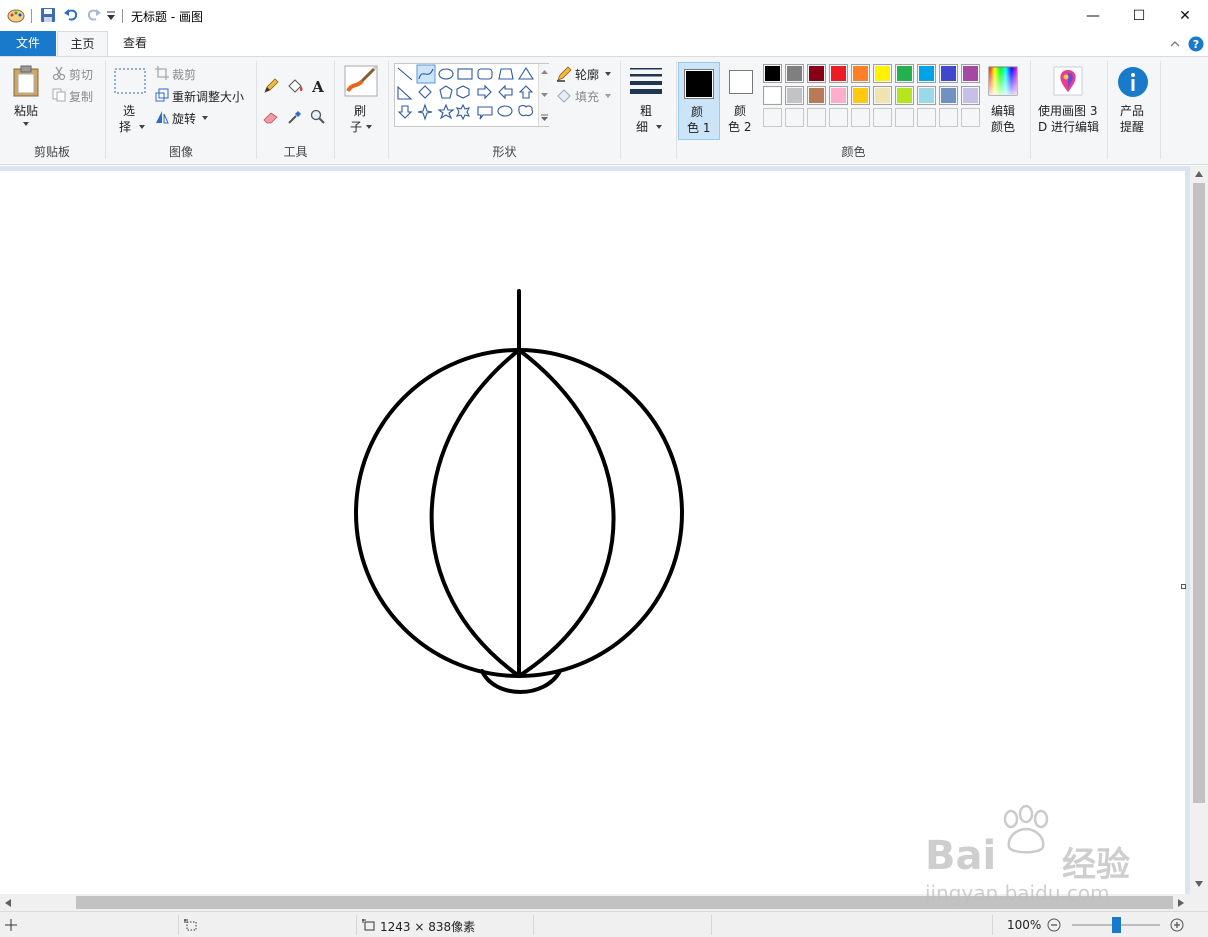 Image resolution: width=1208 pixels, height=937 pixels. Describe the element at coordinates (16, 15) in the screenshot. I see `paint-app-icon` at that location.